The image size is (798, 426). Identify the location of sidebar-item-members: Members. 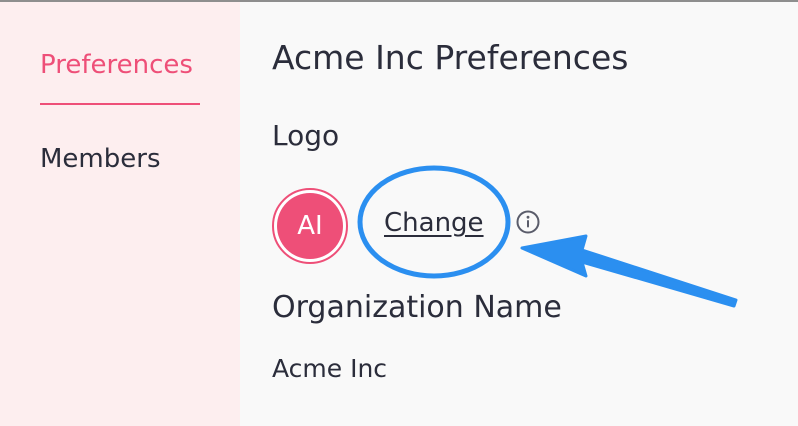
(100, 159).